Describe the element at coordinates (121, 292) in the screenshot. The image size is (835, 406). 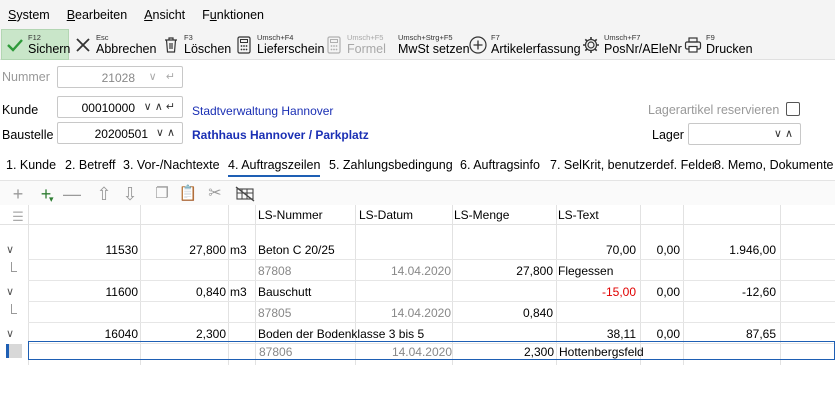
I see `article-cell: 11600` at that location.